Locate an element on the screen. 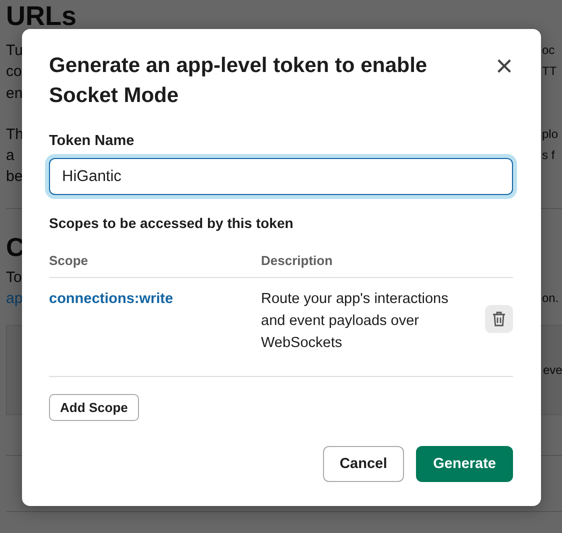  text-fragment: en is located at coordinates (14, 94).